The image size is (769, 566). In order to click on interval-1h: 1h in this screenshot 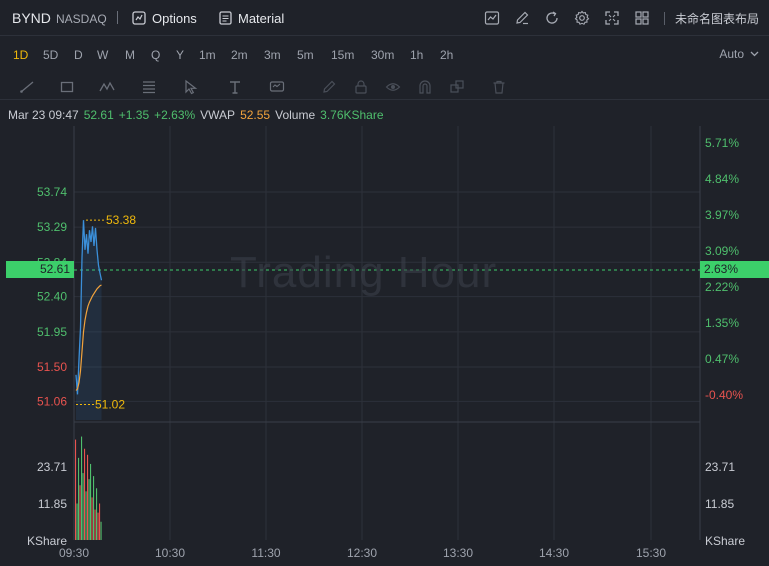, I will do `click(416, 55)`.